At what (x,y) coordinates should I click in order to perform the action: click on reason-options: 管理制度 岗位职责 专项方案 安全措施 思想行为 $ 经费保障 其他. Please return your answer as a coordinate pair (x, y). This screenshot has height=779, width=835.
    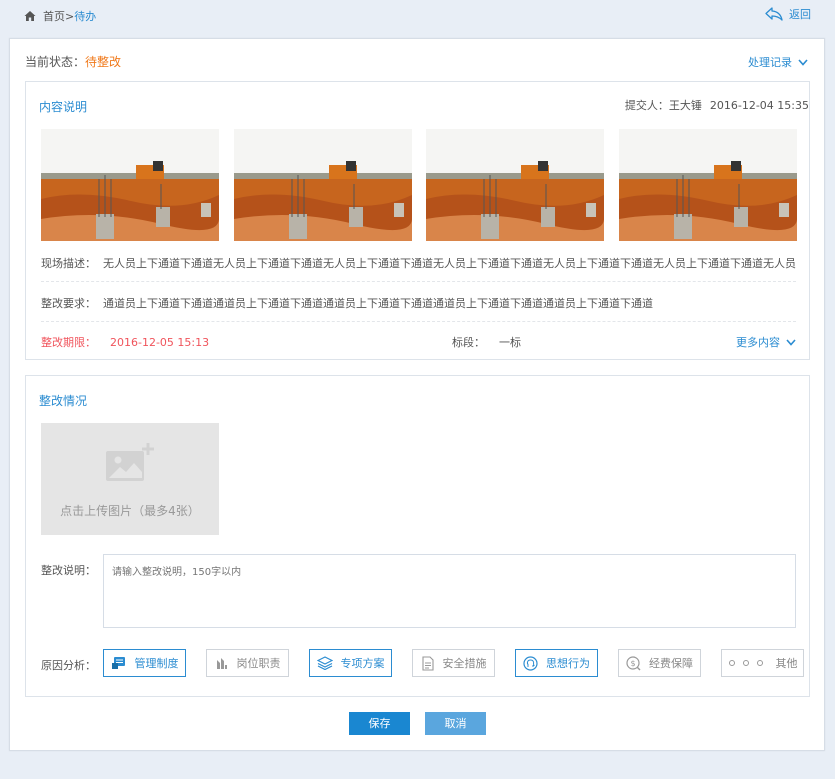
    Looking at the image, I should click on (453, 663).